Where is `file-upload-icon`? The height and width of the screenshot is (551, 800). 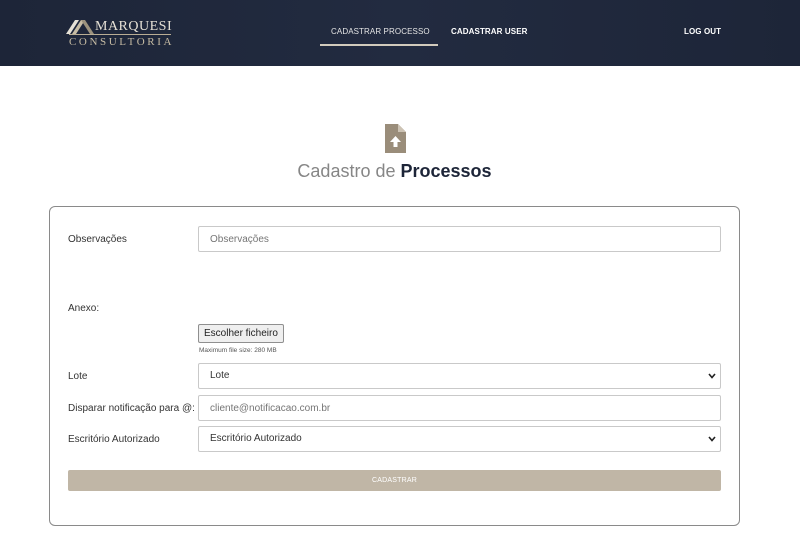
file-upload-icon is located at coordinates (395, 138).